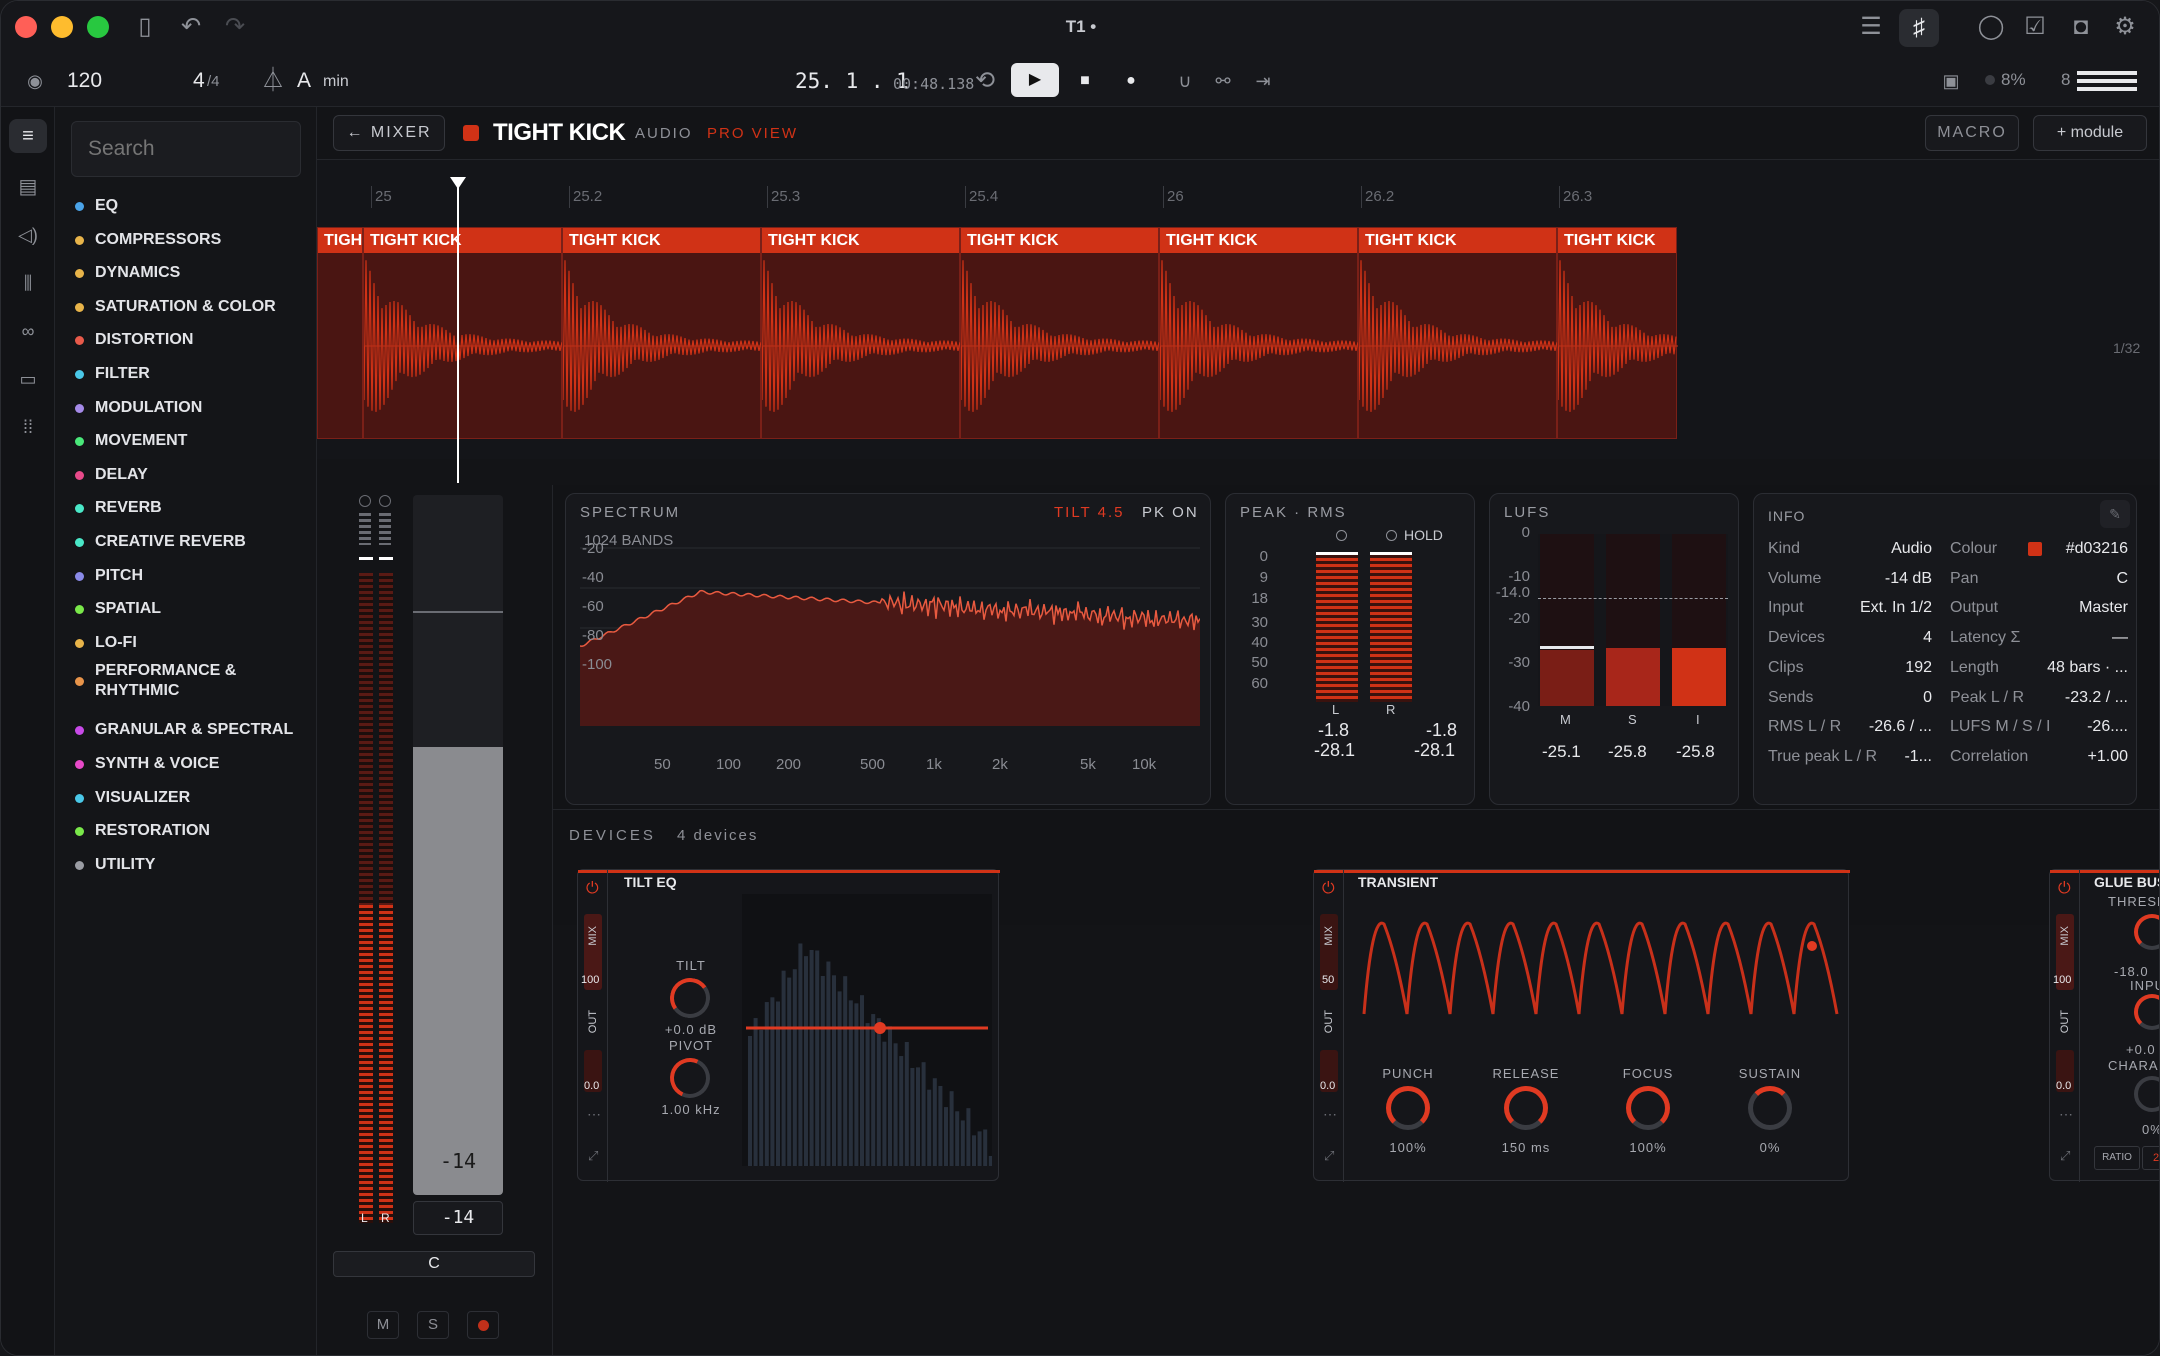  What do you see at coordinates (1223, 81) in the screenshot?
I see `link-icon: ⚯` at bounding box center [1223, 81].